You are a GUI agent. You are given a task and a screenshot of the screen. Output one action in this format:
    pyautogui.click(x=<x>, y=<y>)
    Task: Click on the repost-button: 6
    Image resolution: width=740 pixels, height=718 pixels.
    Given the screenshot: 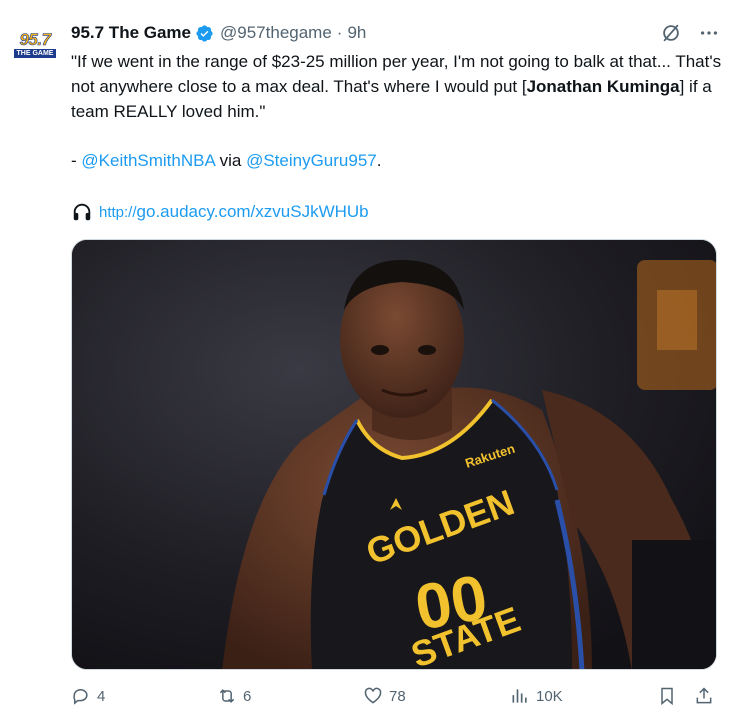 What is the action you would take?
    pyautogui.click(x=234, y=696)
    